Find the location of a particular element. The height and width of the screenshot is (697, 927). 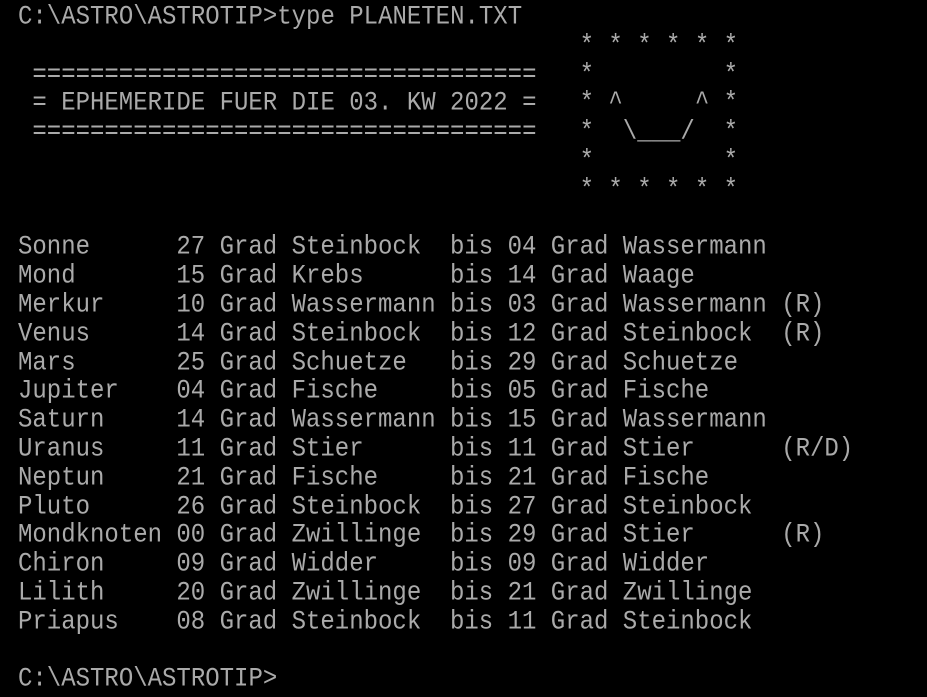

to-degree: 29 is located at coordinates (522, 363).